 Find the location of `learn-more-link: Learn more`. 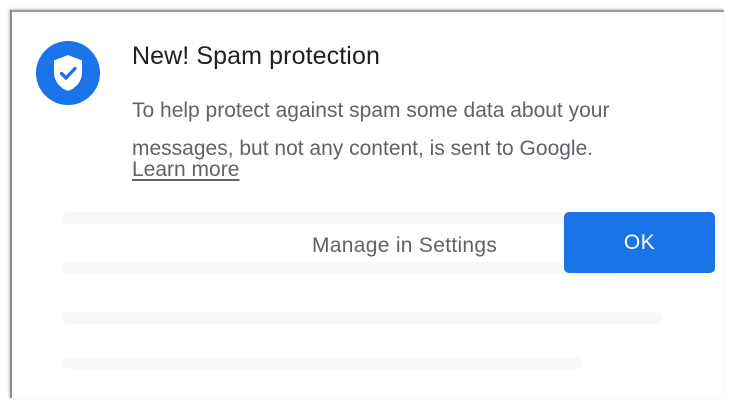

learn-more-link: Learn more is located at coordinates (185, 170).